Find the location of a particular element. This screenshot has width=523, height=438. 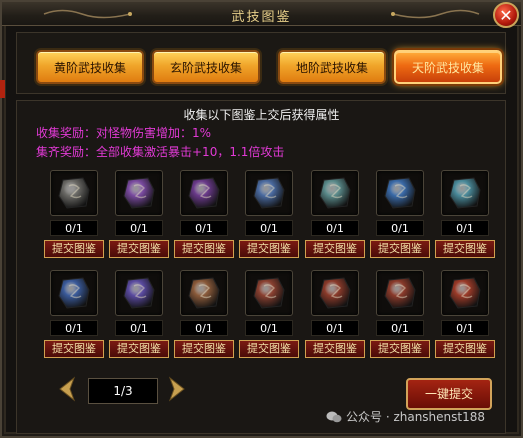

purple-stone-icon is located at coordinates (139, 293).